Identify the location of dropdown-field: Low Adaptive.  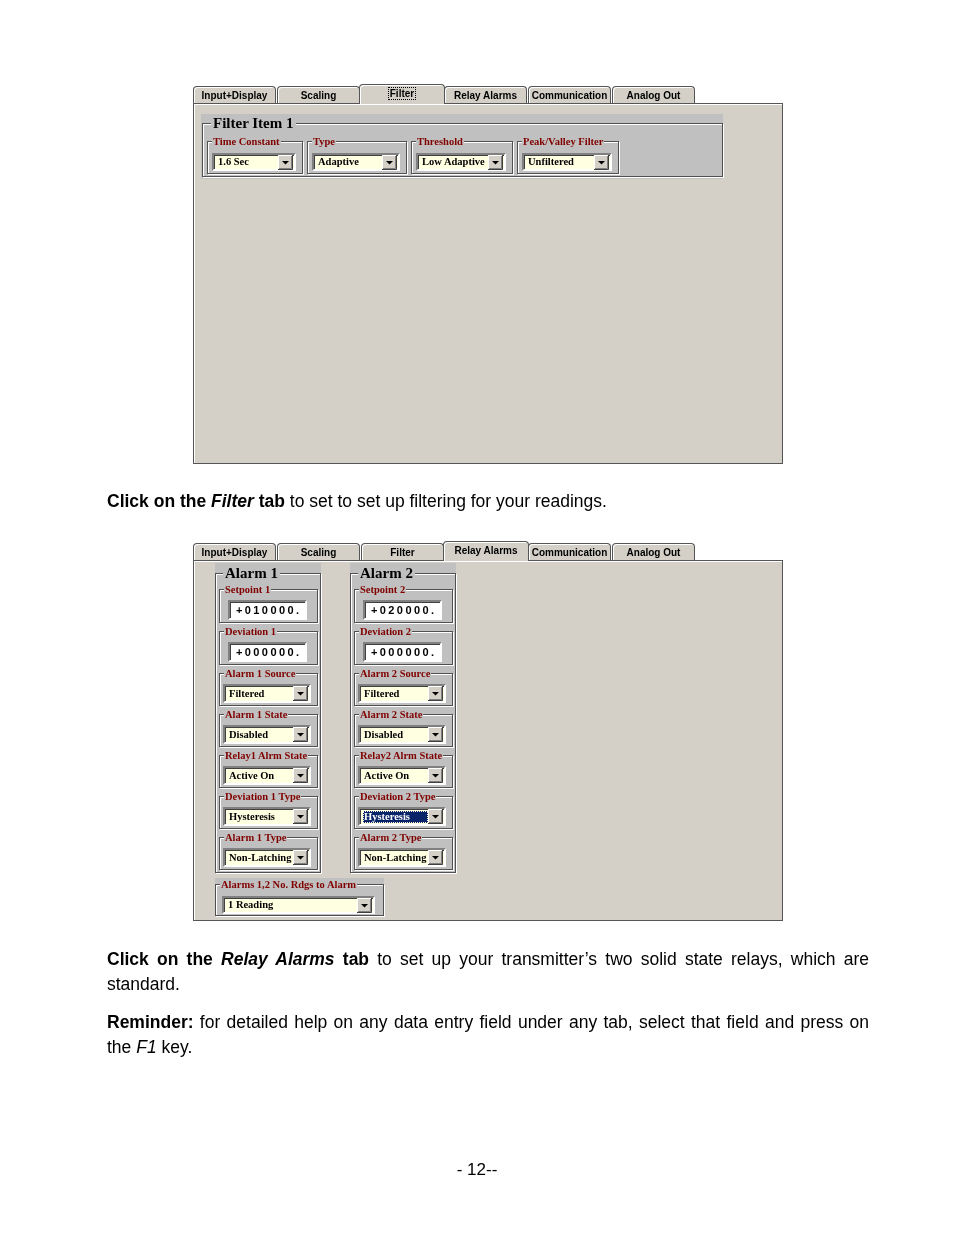
(461, 162).